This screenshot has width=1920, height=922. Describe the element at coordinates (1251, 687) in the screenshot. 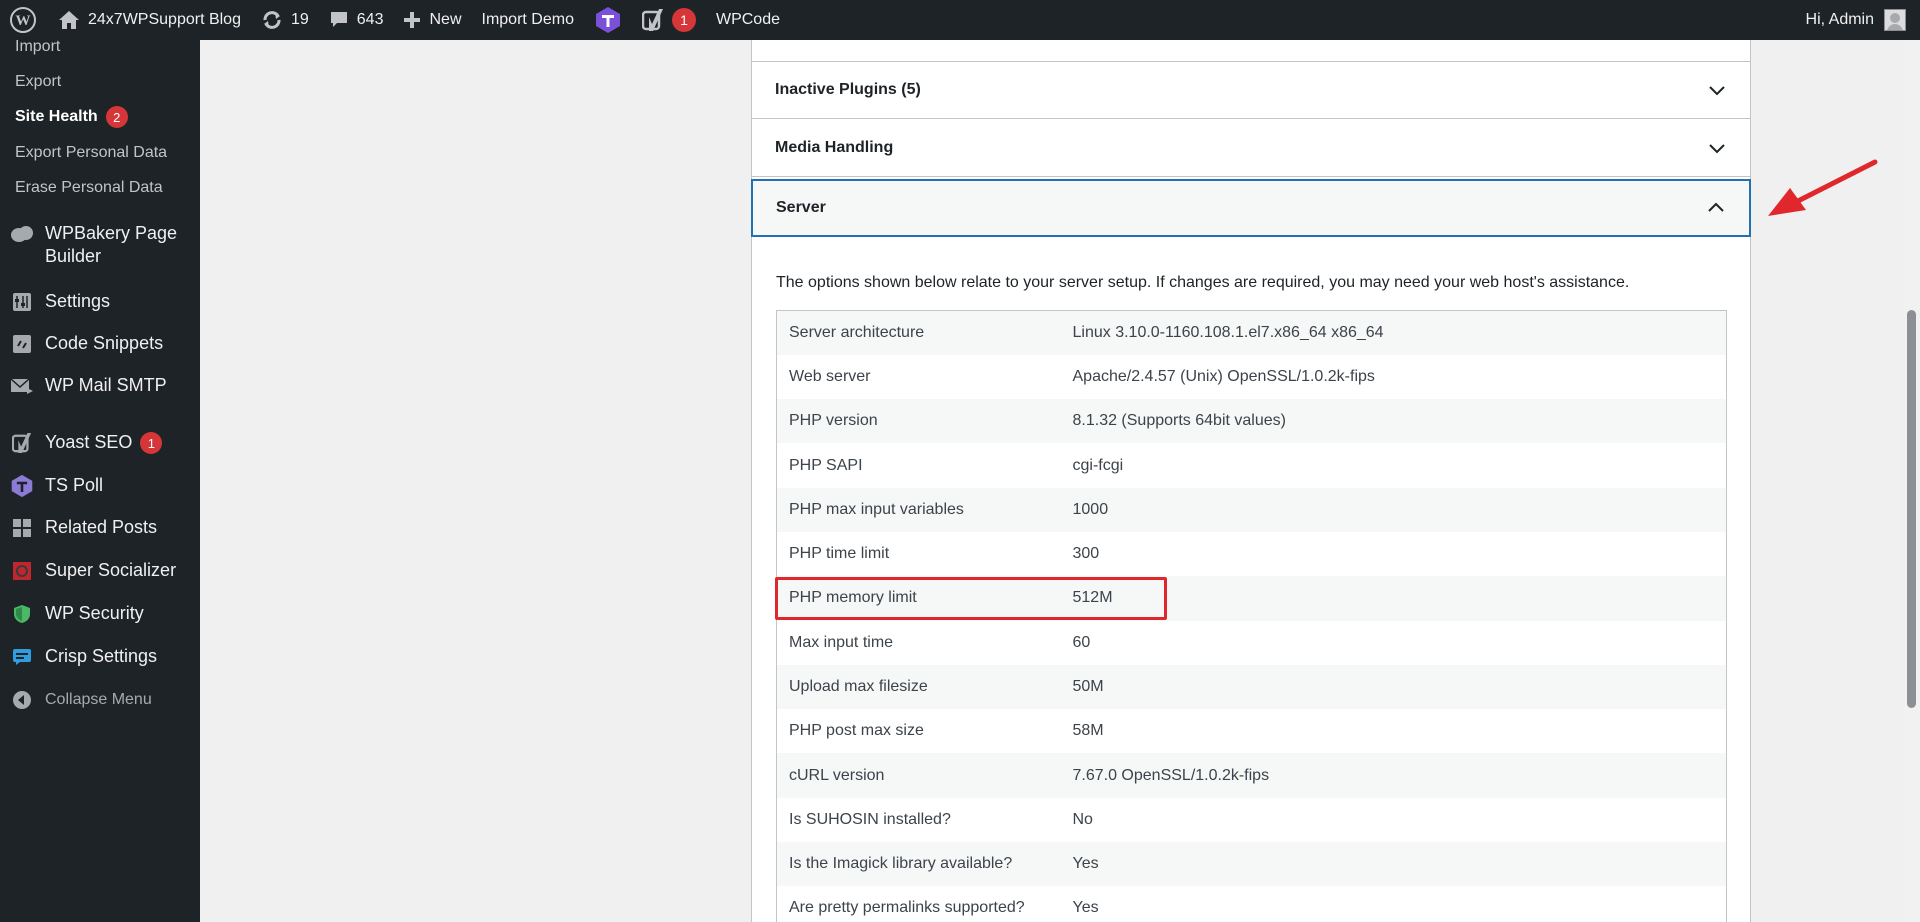

I see `table-row: Upload max filesize 50M` at that location.